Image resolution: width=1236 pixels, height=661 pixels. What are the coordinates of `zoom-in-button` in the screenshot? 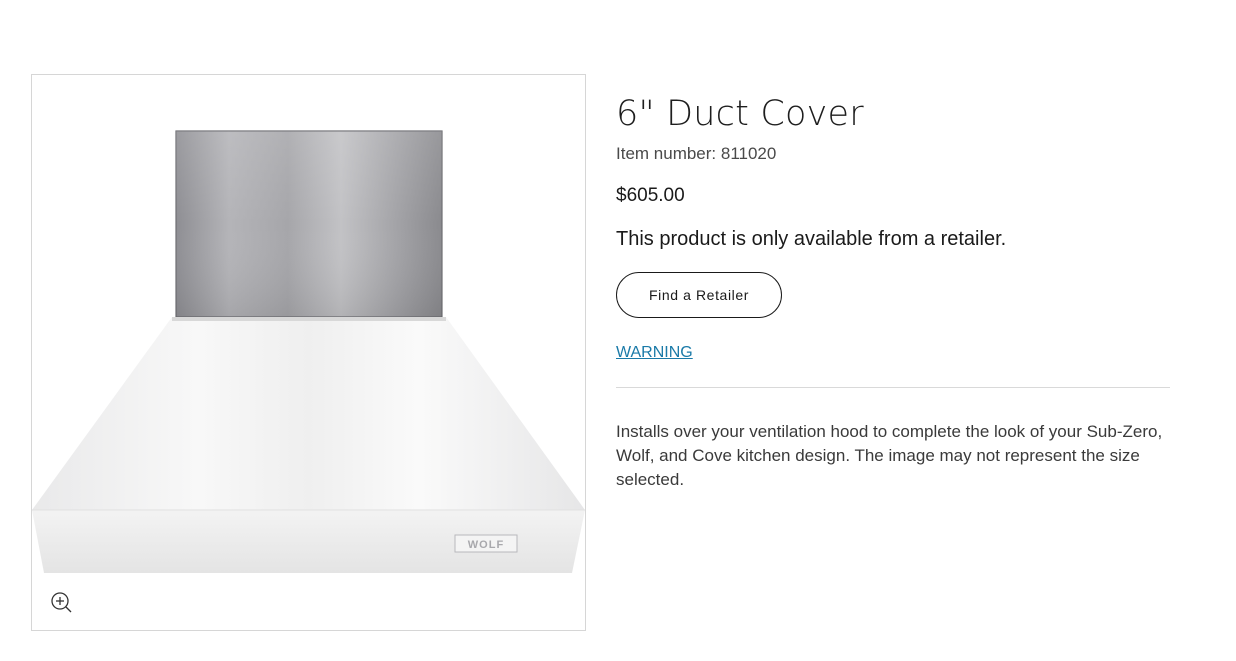 It's located at (62, 603).